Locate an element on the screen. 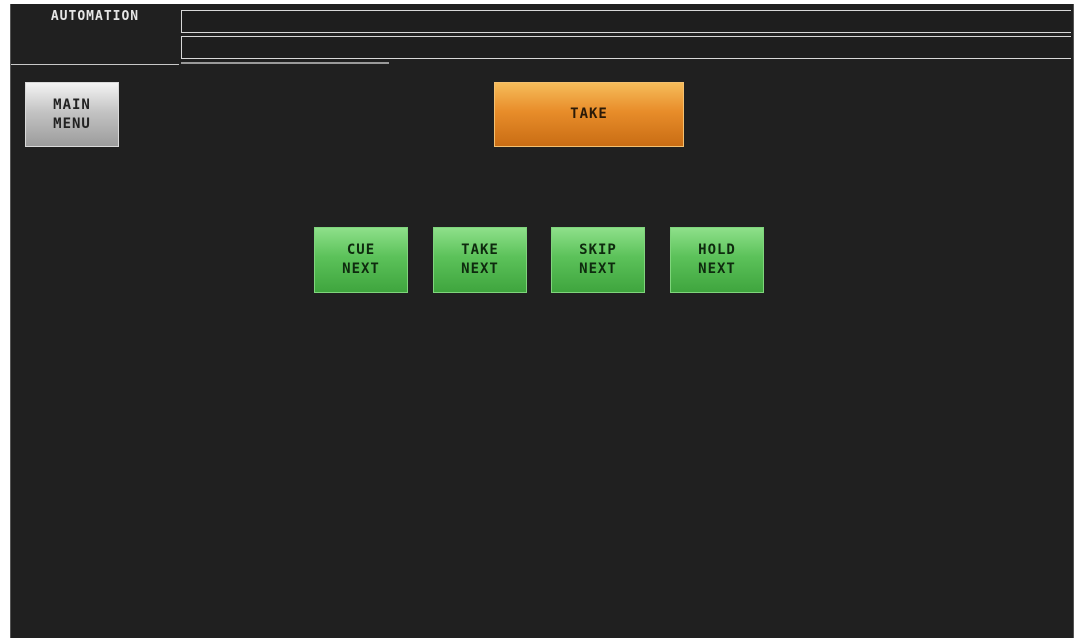 Image resolution: width=1076 pixels, height=638 pixels. cue-next-button: CUE NEXT is located at coordinates (361, 260).